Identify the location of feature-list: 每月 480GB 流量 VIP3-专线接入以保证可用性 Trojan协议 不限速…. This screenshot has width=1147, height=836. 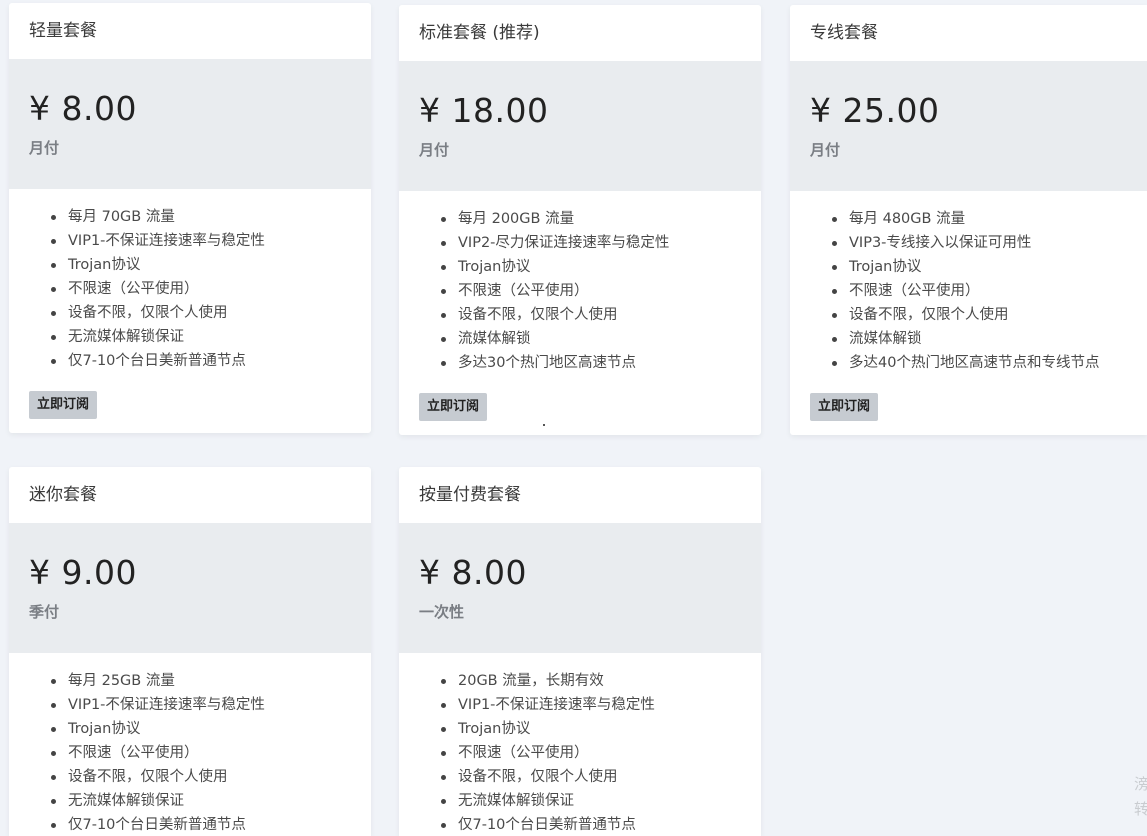
(968, 283).